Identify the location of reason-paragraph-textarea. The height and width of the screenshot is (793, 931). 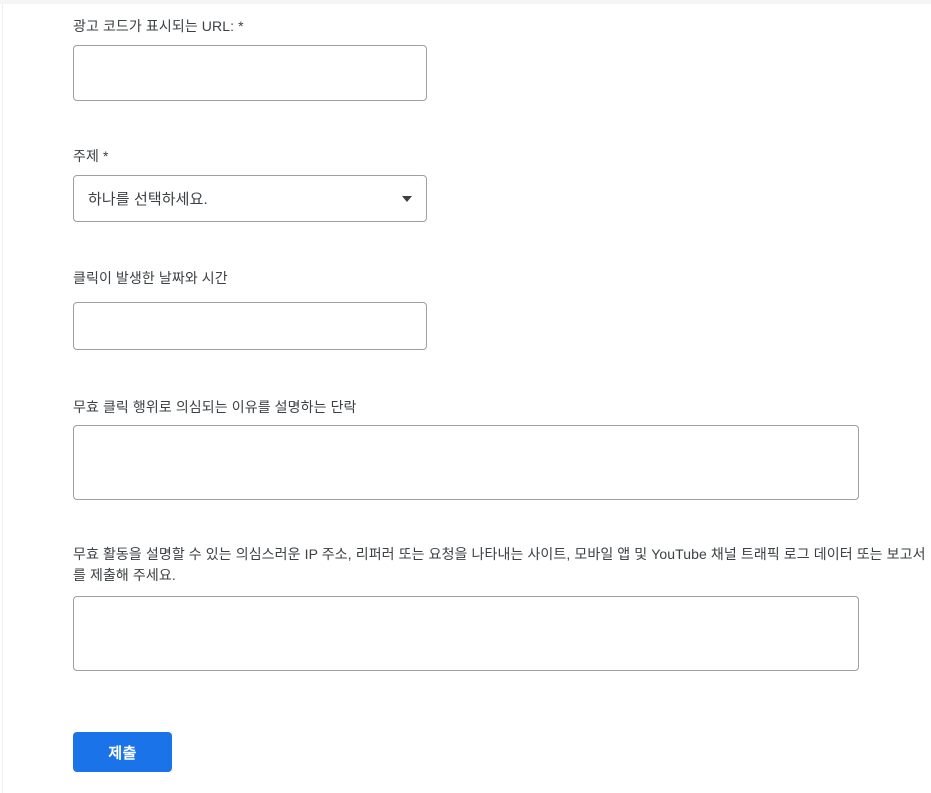
(466, 462).